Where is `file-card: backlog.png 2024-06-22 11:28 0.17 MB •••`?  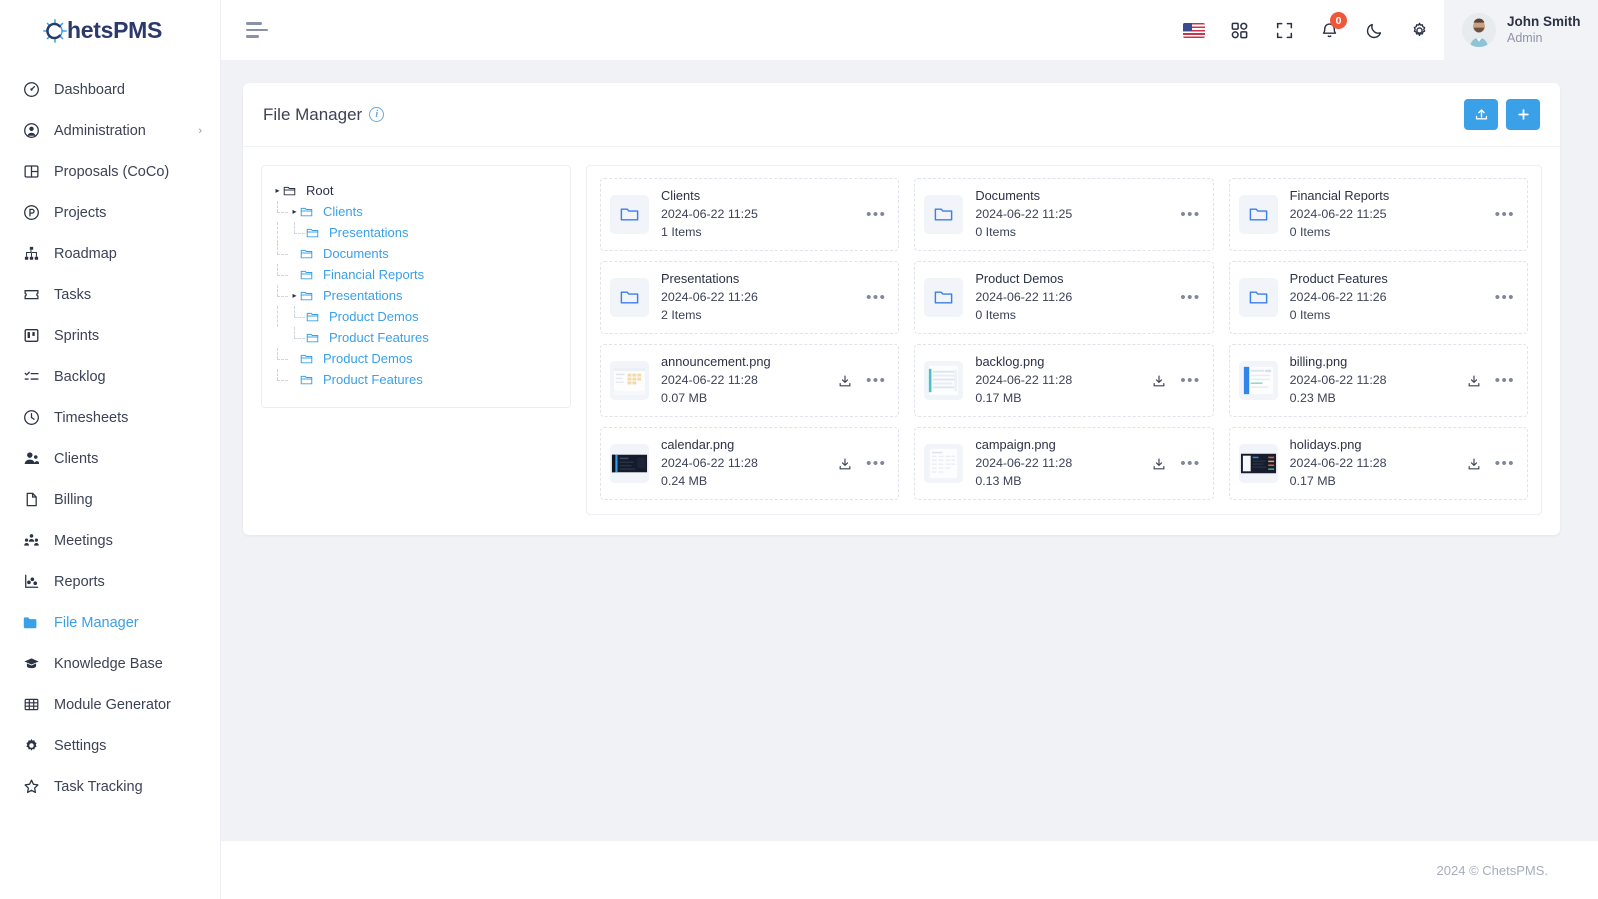
file-card: backlog.png 2024-06-22 11:28 0.17 MB ••• is located at coordinates (1064, 380).